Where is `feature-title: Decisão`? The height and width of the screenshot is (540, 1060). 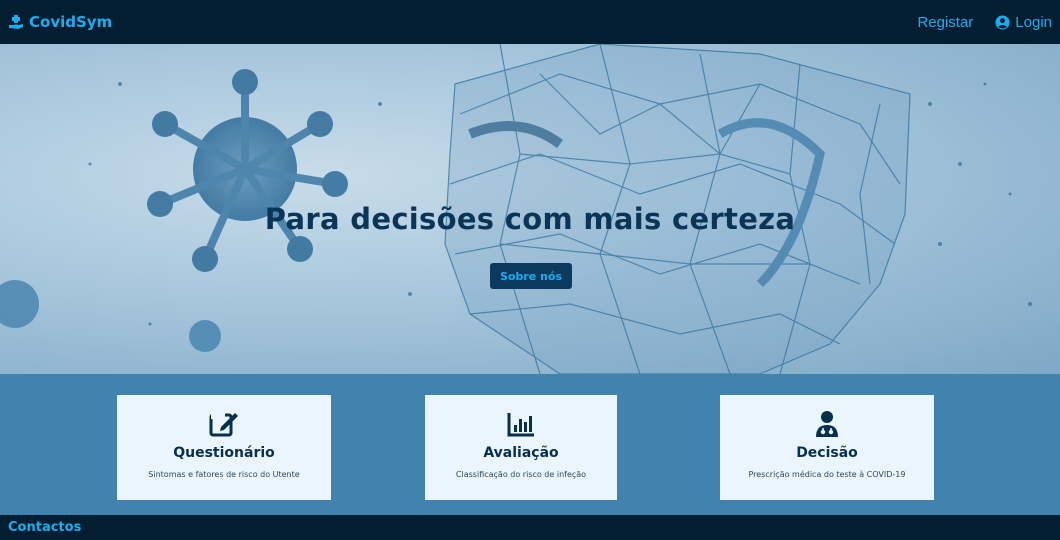 feature-title: Decisão is located at coordinates (827, 453).